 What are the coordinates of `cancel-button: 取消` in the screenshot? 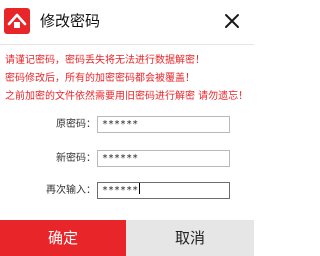 It's located at (190, 238).